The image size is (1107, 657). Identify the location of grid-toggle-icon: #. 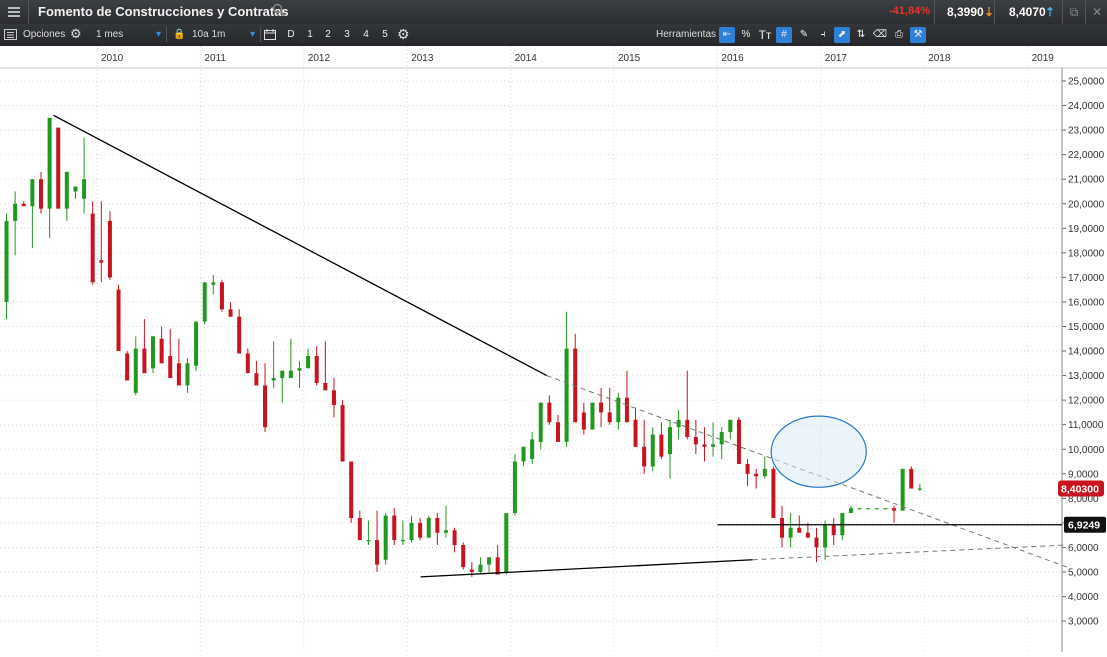
(784, 35).